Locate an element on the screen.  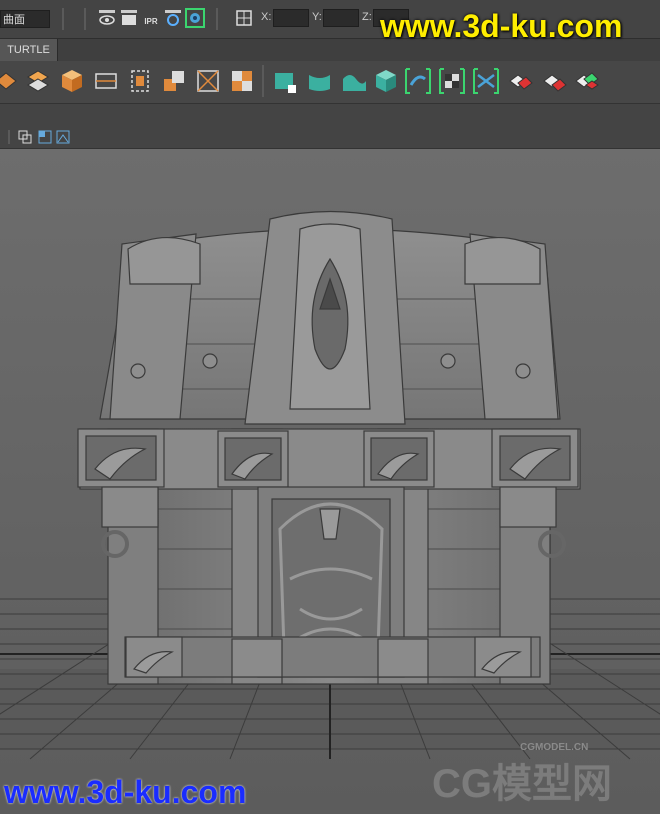
checker-squares-icon is located at coordinates (242, 81).